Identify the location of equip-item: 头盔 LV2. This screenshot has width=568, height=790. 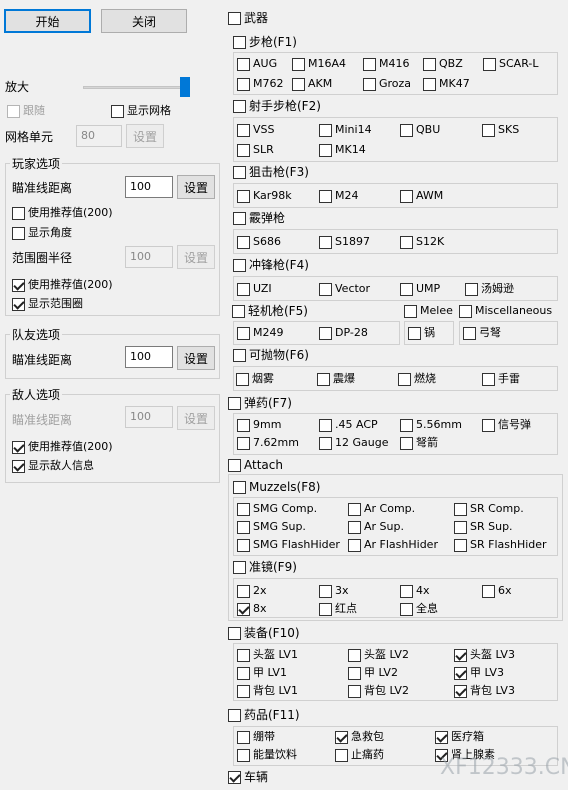
(378, 655).